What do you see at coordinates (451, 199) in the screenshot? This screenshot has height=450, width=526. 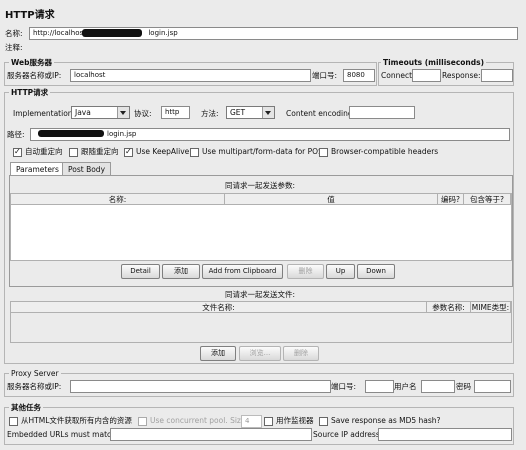 I see `column-header-encode: 编码?` at bounding box center [451, 199].